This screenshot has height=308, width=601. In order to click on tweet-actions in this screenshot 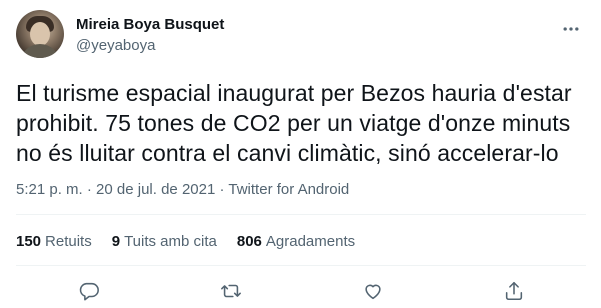, I will do `click(300, 292)`.